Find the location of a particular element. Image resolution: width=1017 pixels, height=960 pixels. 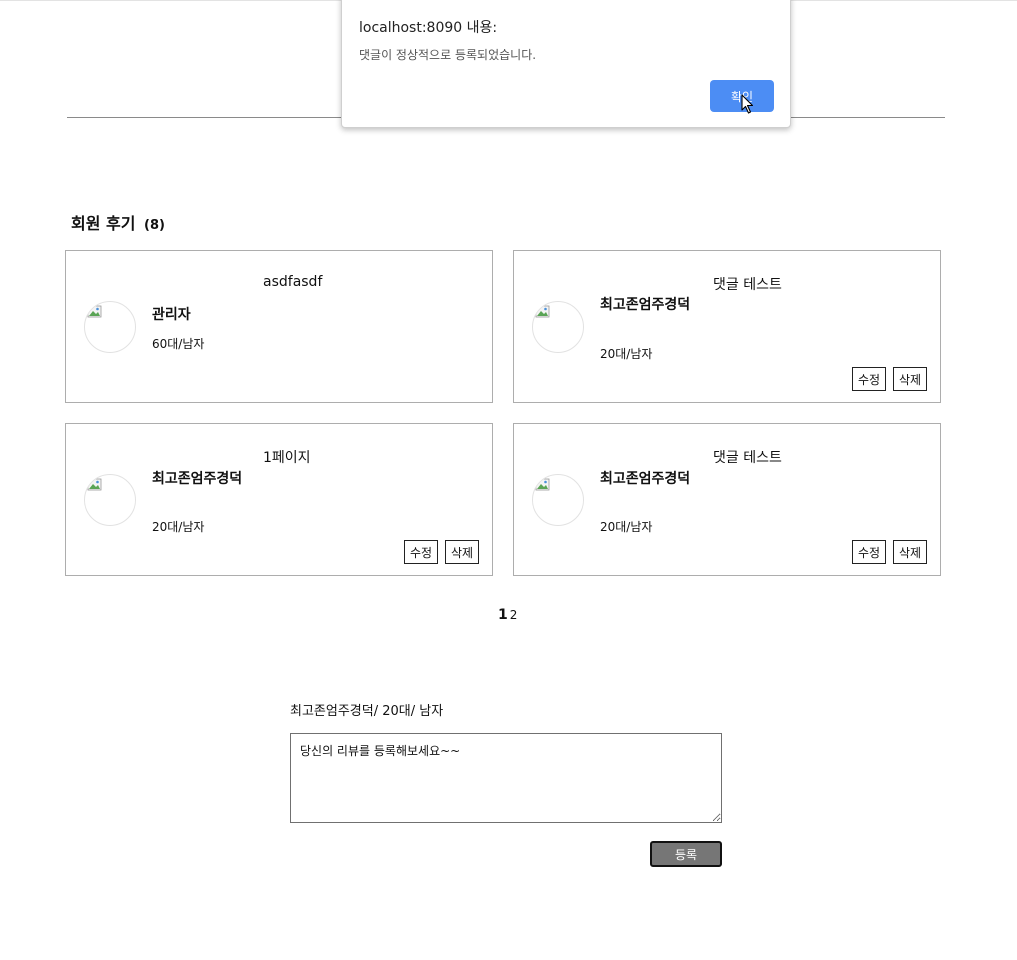

review-card: 1페이지 최고존엄주경덕 20대/남자 수정 삭제 is located at coordinates (279, 499).